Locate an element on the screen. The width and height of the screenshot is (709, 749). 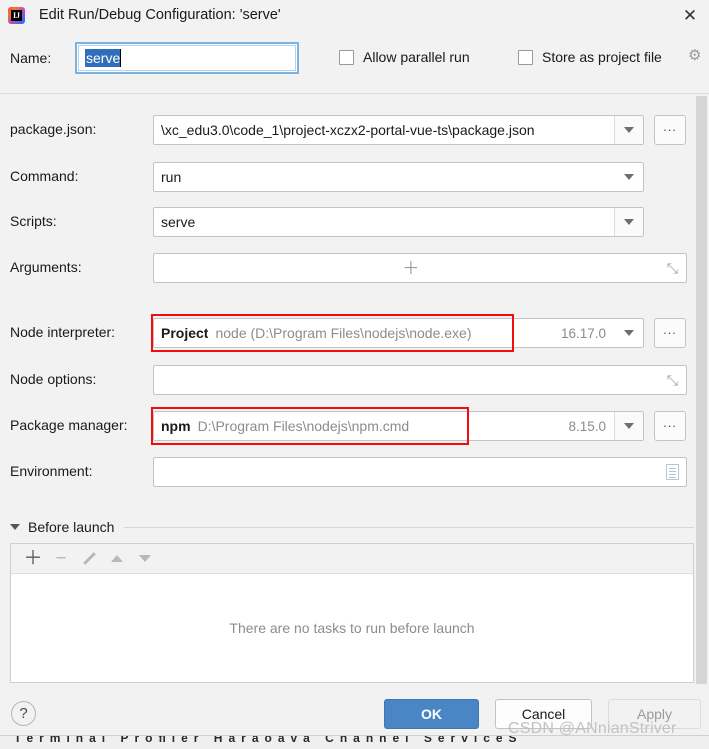
environment-label: Environment: is located at coordinates (51, 471).